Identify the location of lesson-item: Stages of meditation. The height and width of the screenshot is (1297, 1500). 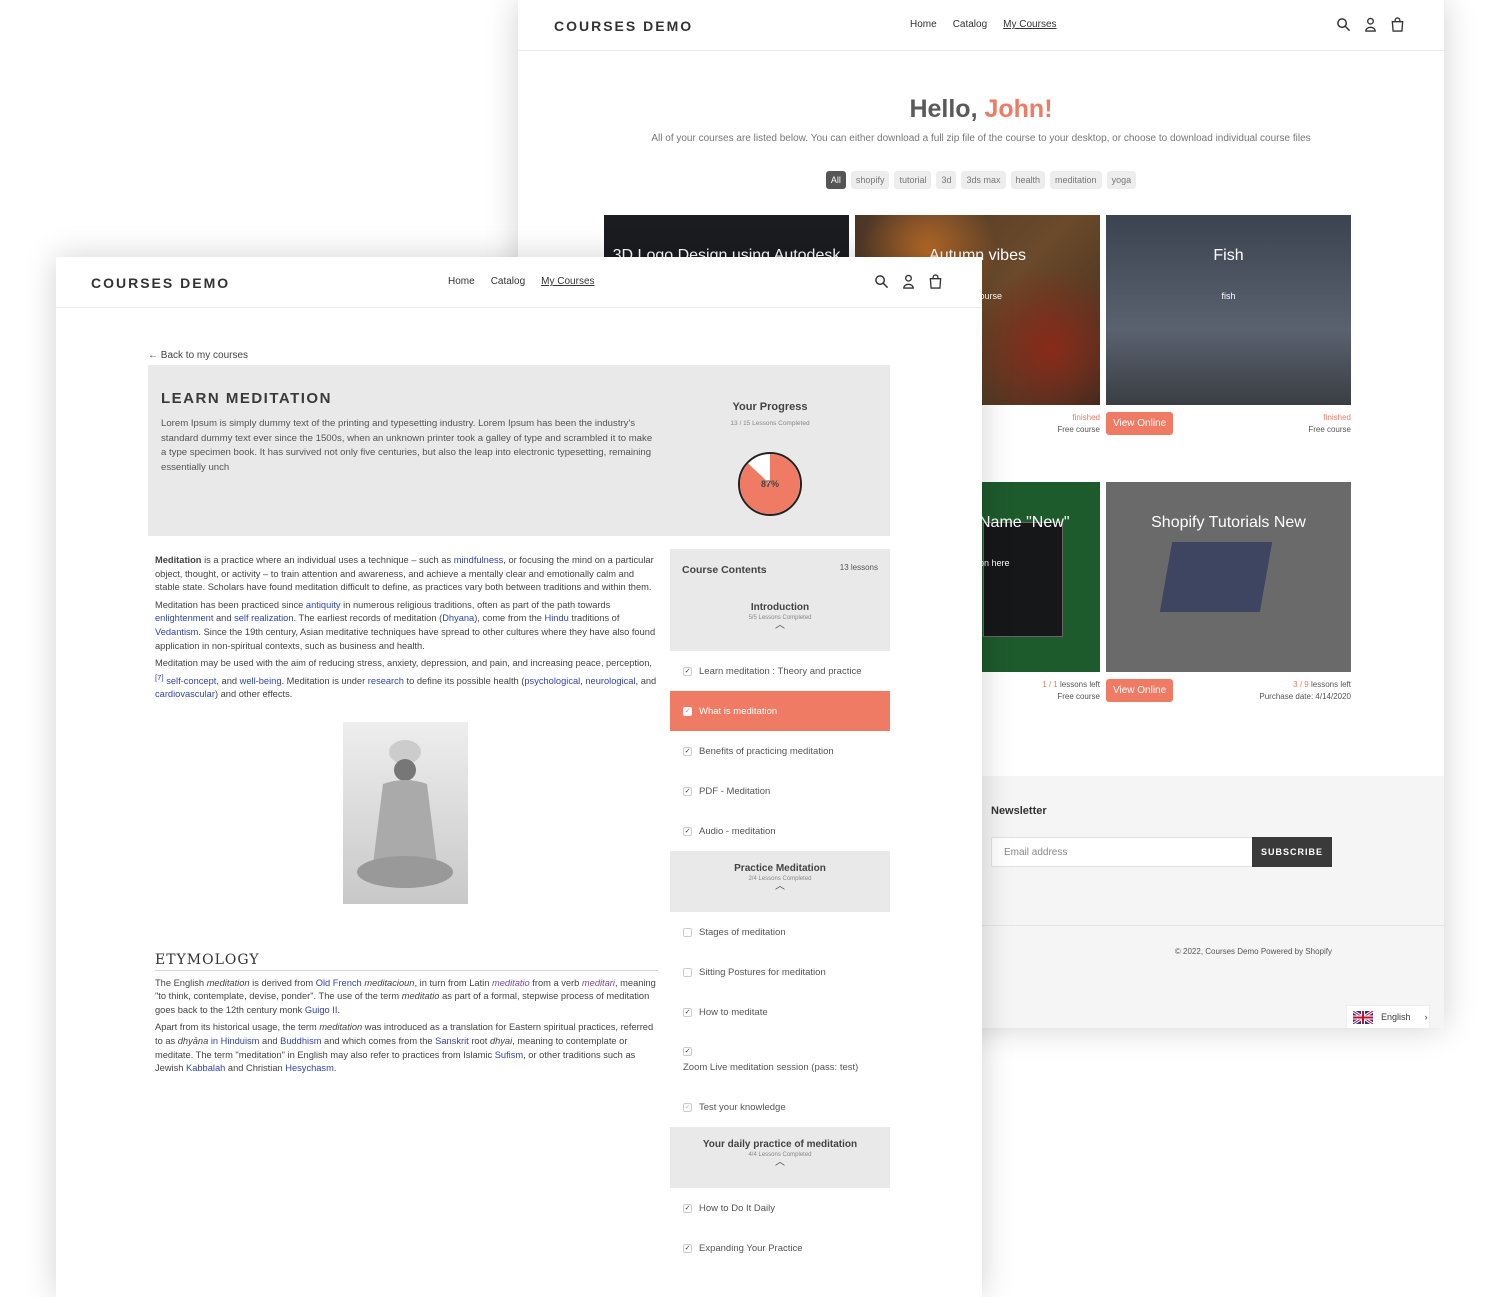
(780, 932).